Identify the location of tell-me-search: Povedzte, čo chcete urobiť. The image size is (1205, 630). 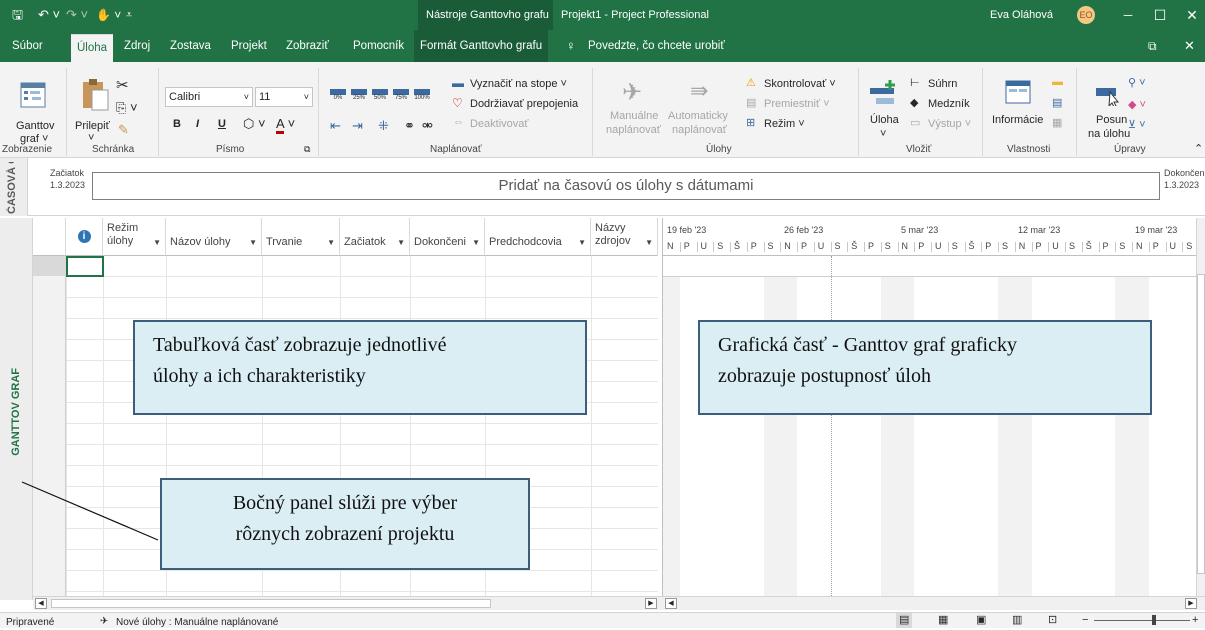
(656, 46).